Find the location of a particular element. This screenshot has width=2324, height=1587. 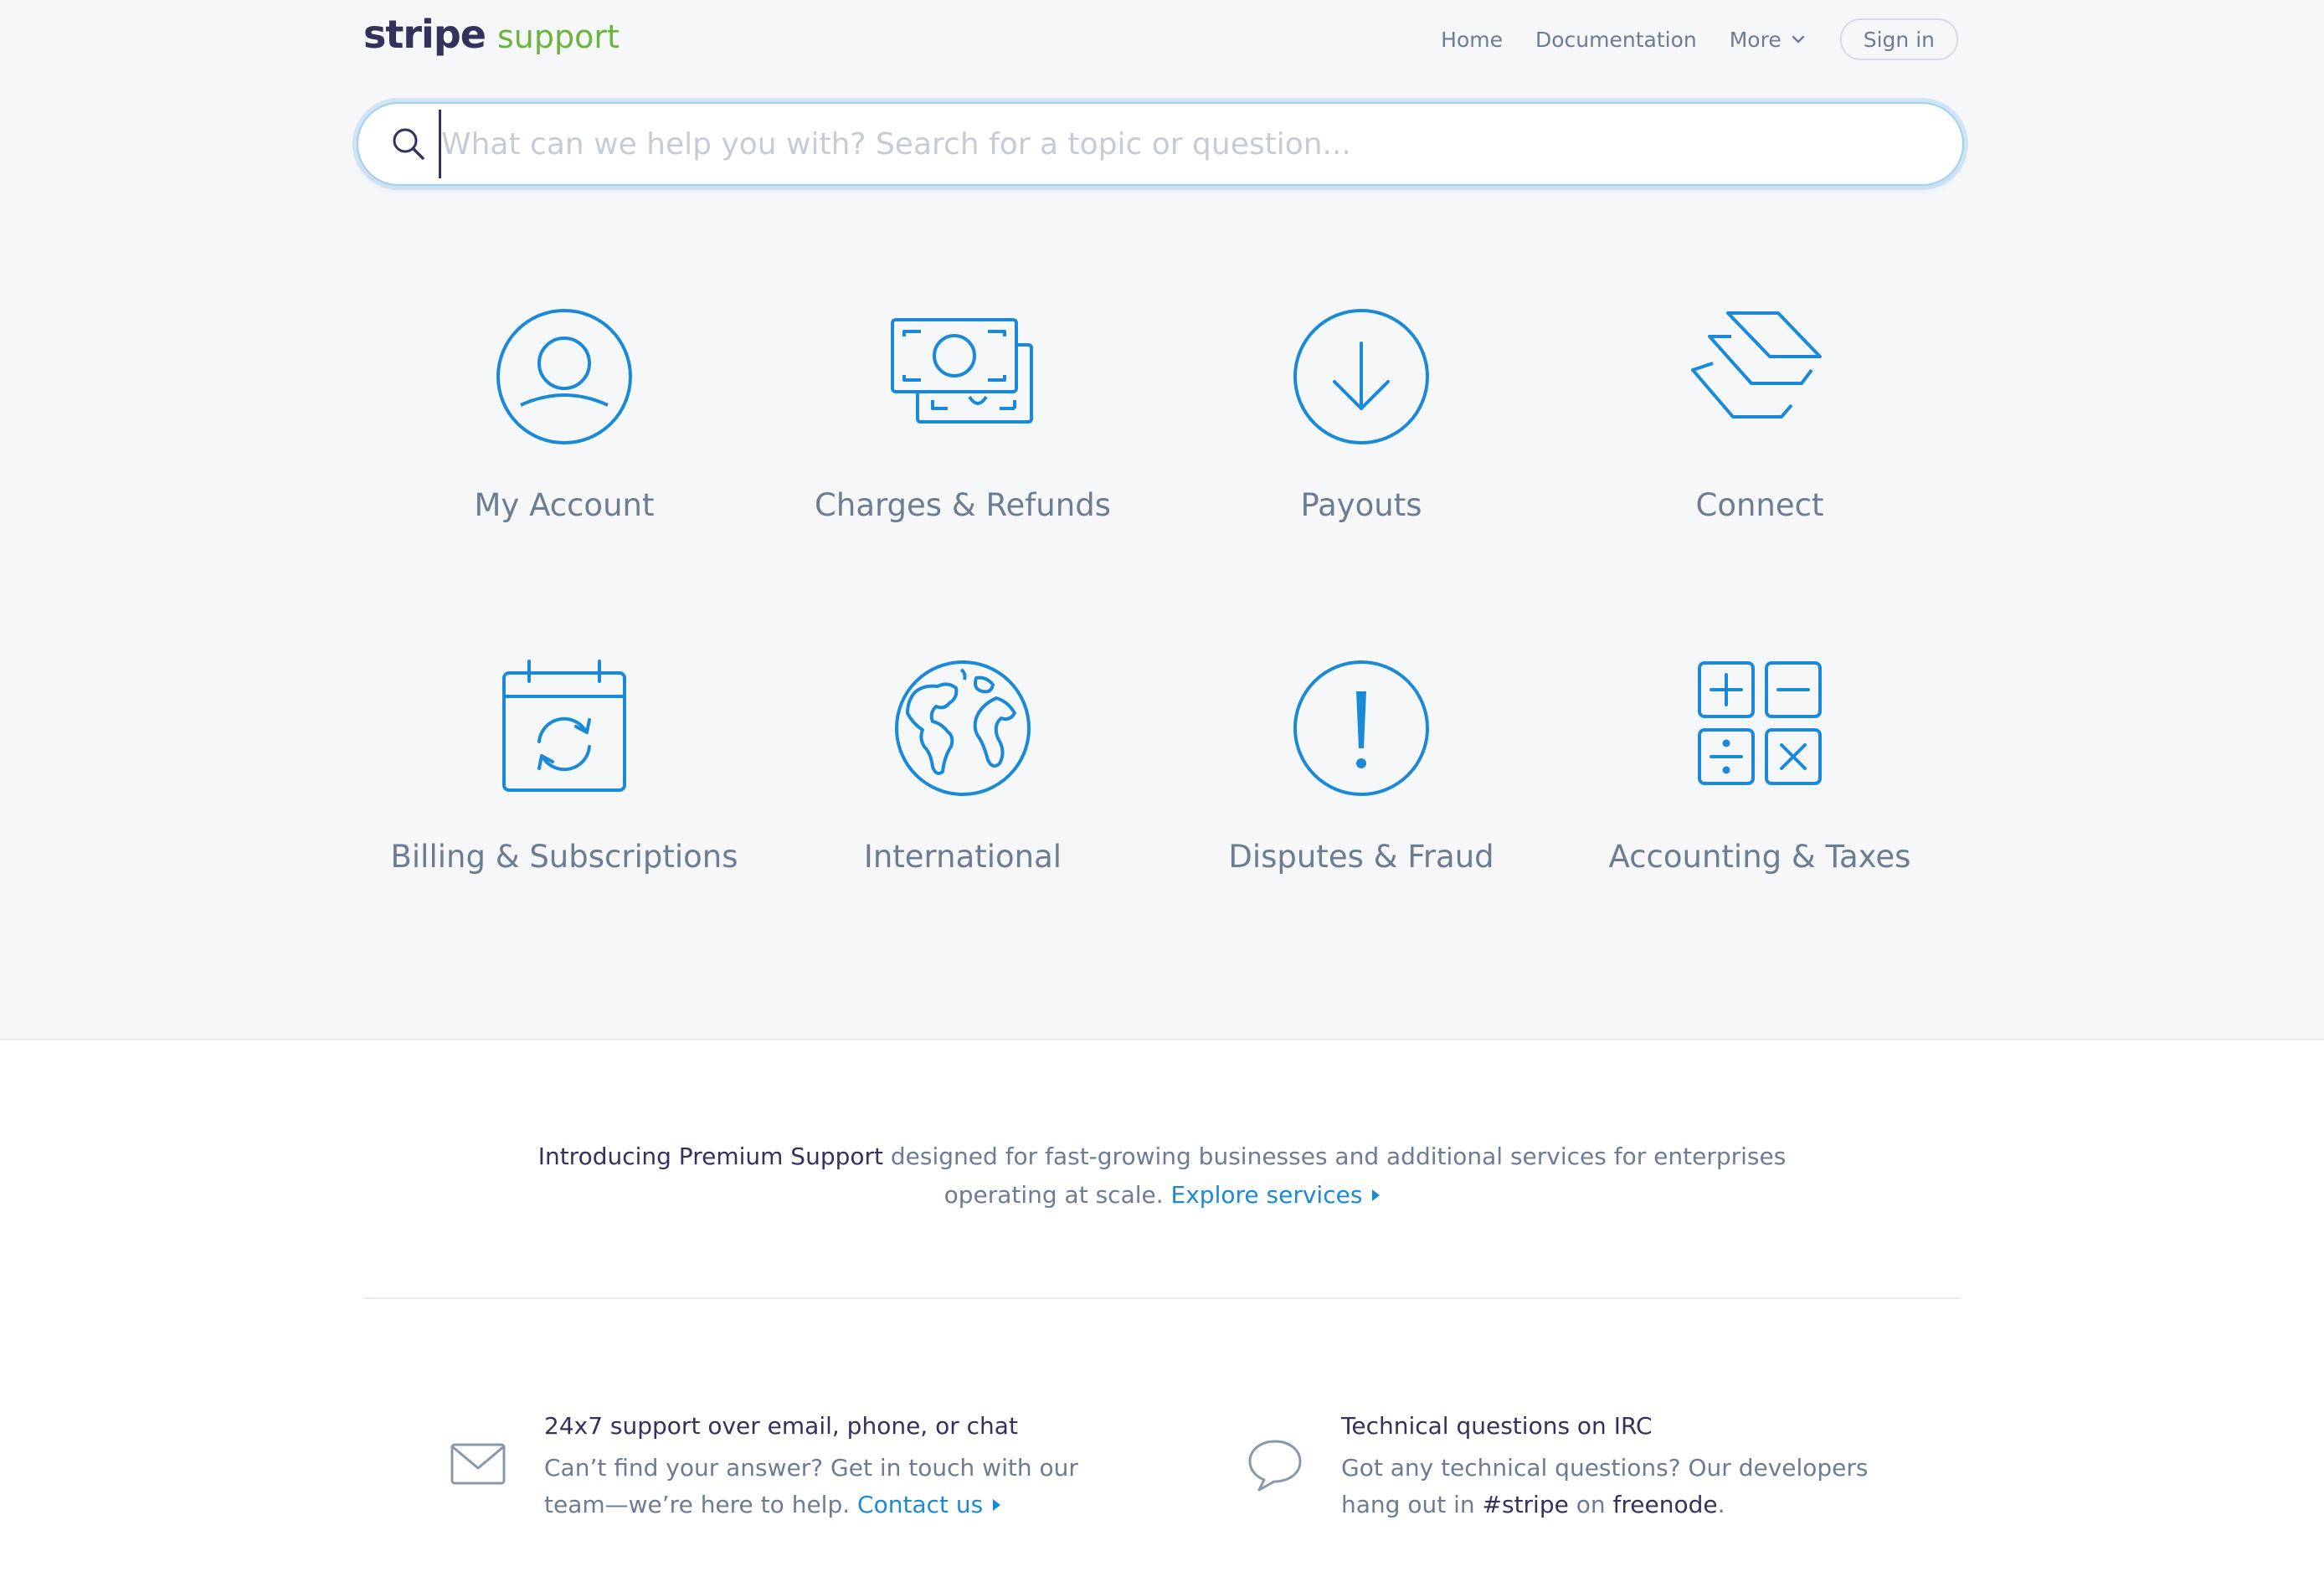

search-input is located at coordinates (1200, 144).